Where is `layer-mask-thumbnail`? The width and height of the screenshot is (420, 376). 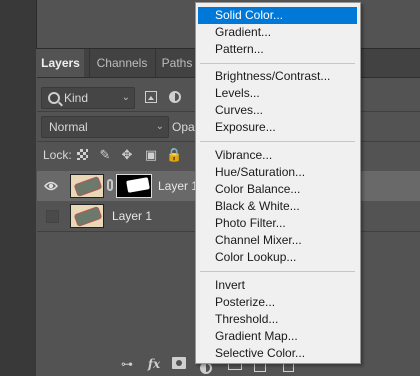
layer-mask-thumbnail is located at coordinates (134, 186).